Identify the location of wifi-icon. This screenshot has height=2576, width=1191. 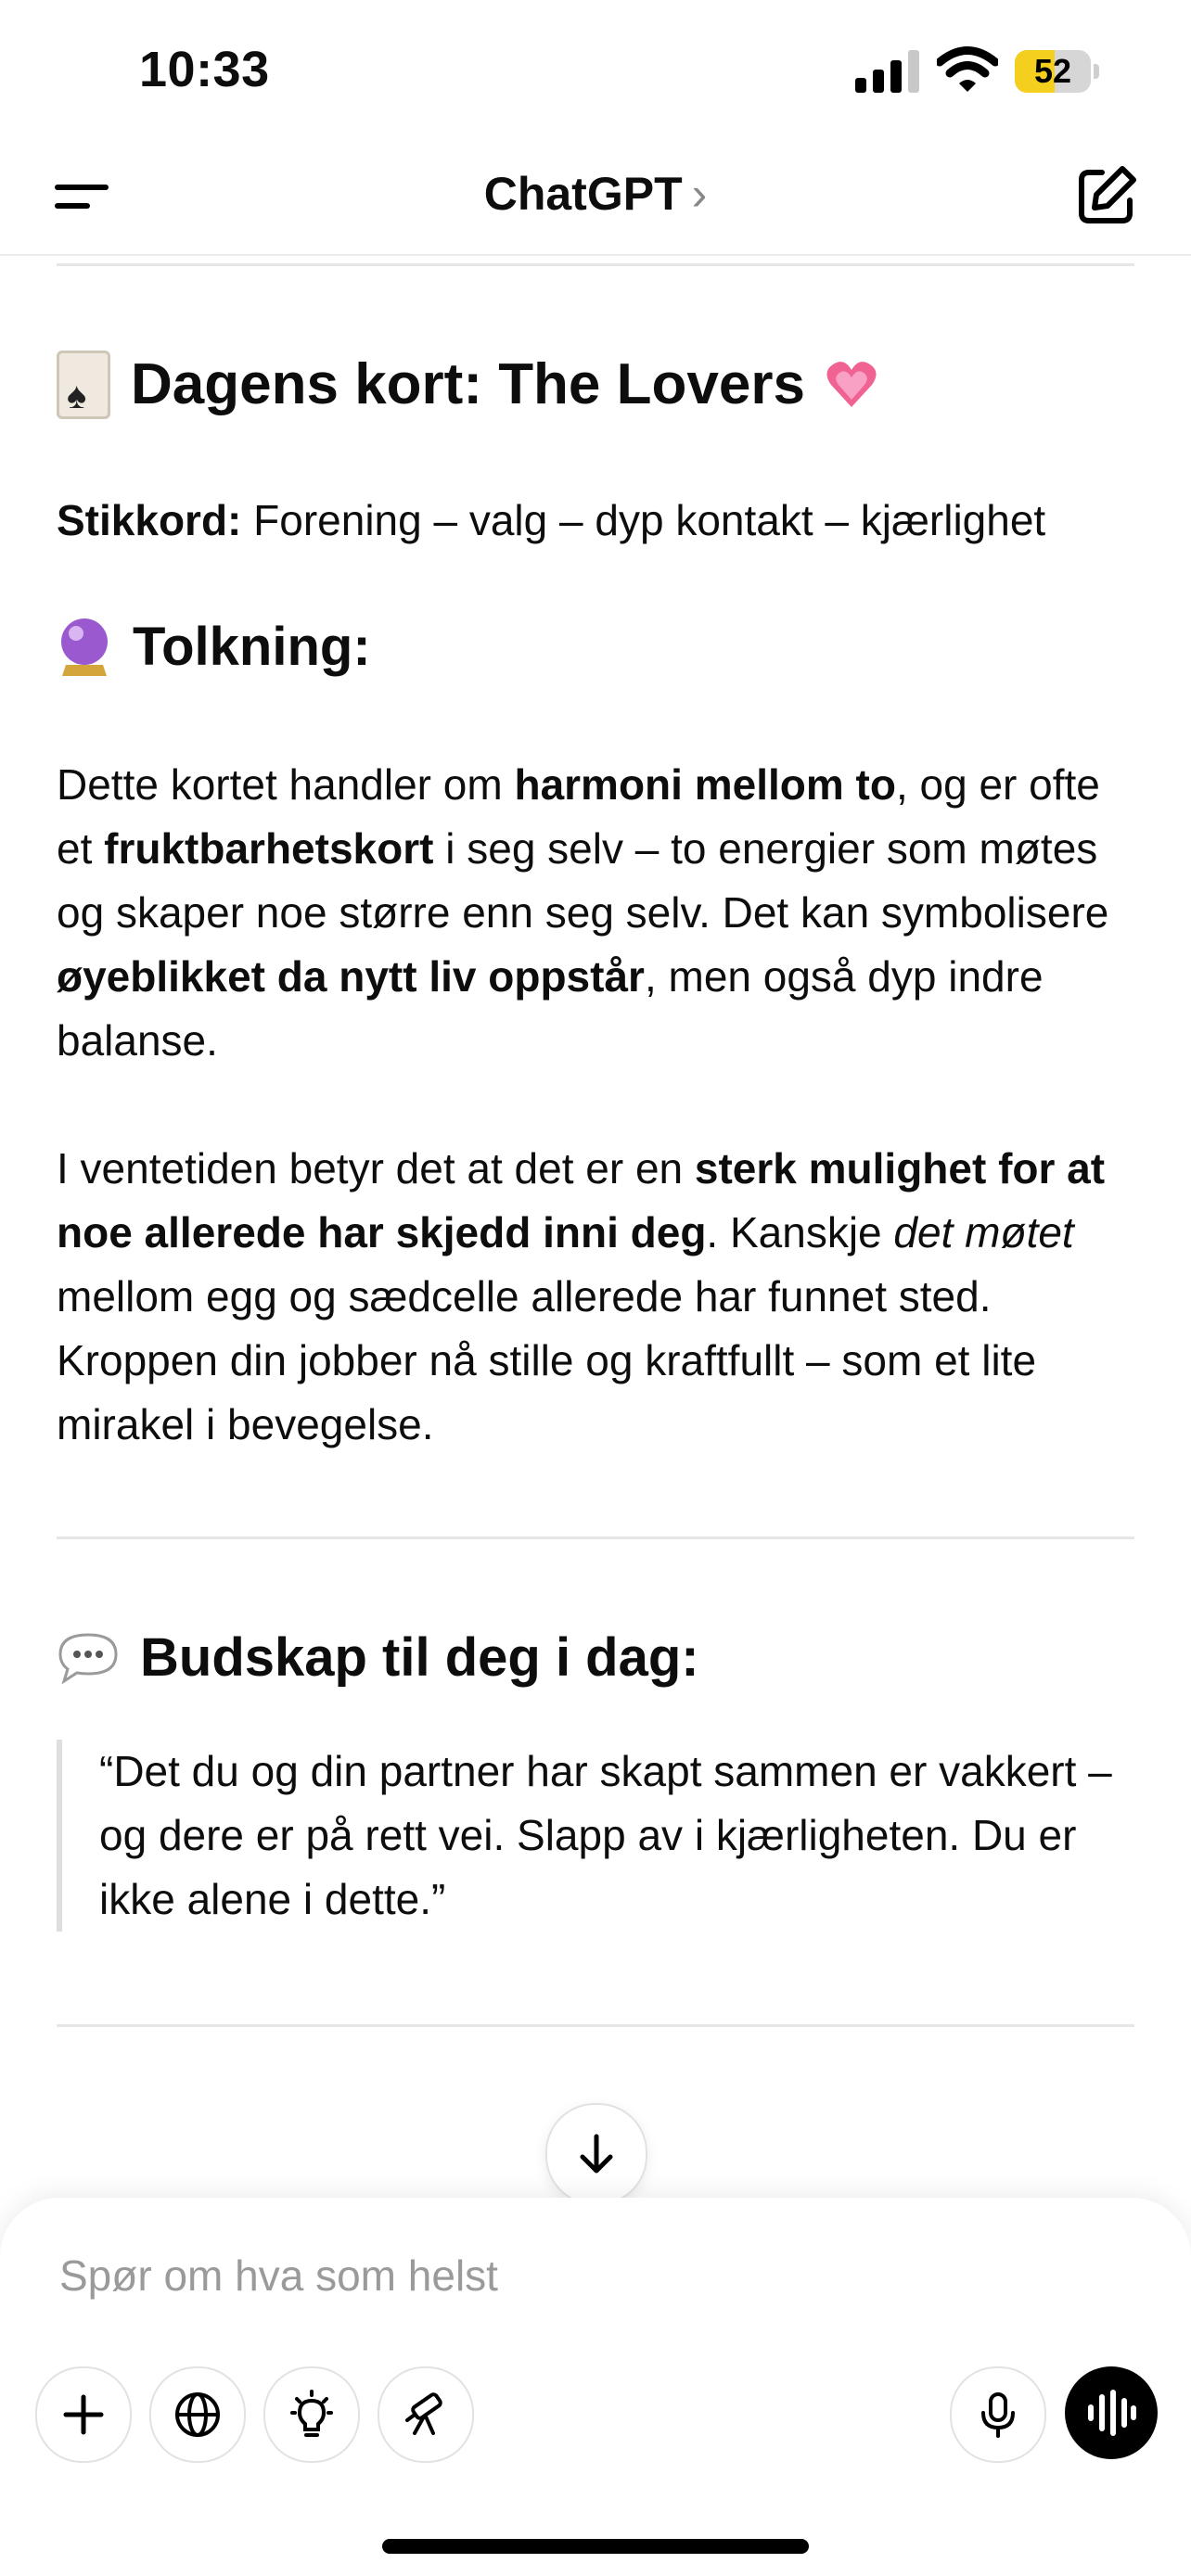
(967, 69).